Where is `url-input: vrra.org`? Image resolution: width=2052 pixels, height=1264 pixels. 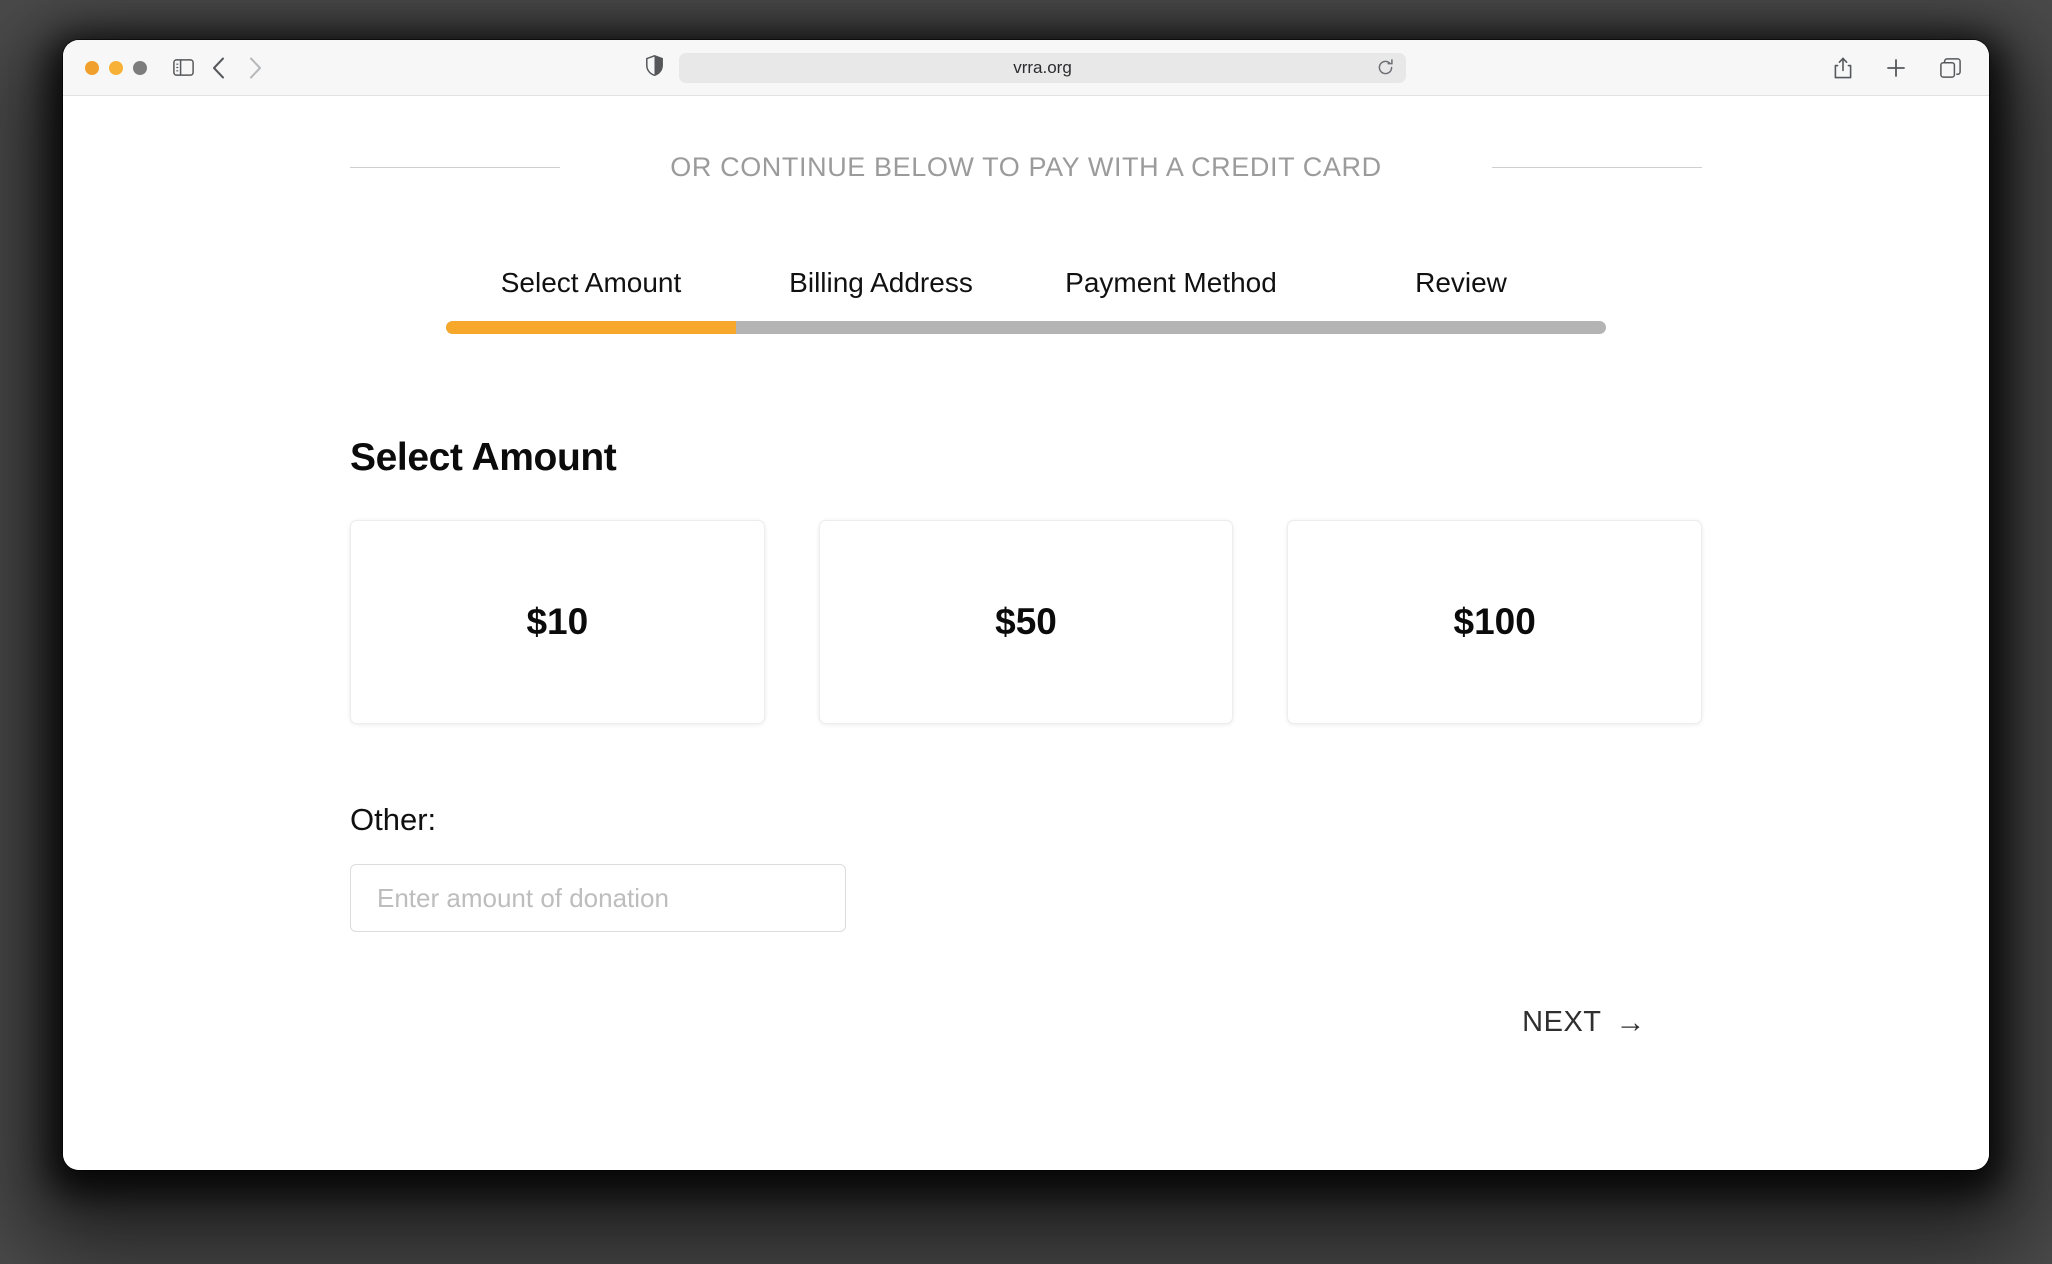 url-input: vrra.org is located at coordinates (1042, 67).